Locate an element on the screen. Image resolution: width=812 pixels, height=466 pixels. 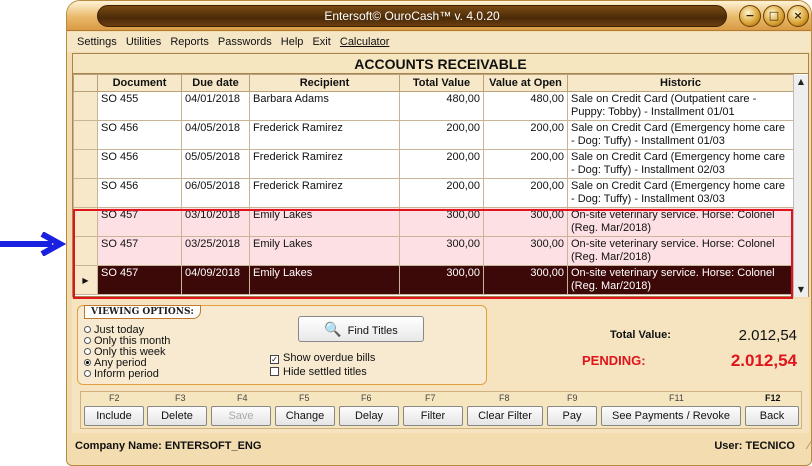
cell-document: SO 456 is located at coordinates (139, 193).